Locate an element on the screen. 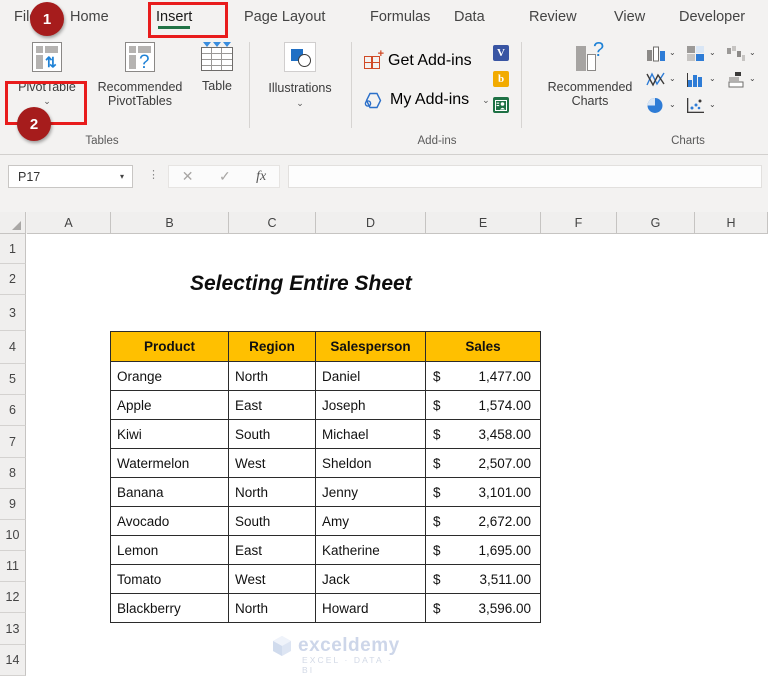  histogram-chart-icon: ⌄ is located at coordinates (706, 79).